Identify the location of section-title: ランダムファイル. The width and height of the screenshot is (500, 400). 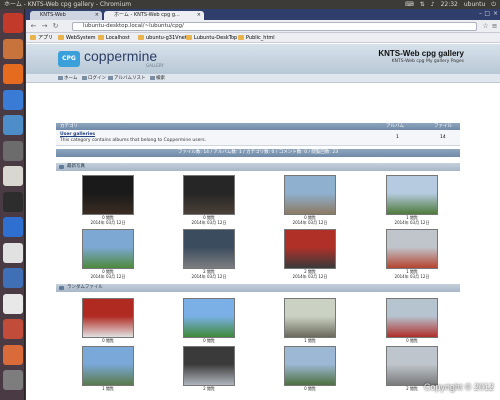
(85, 287).